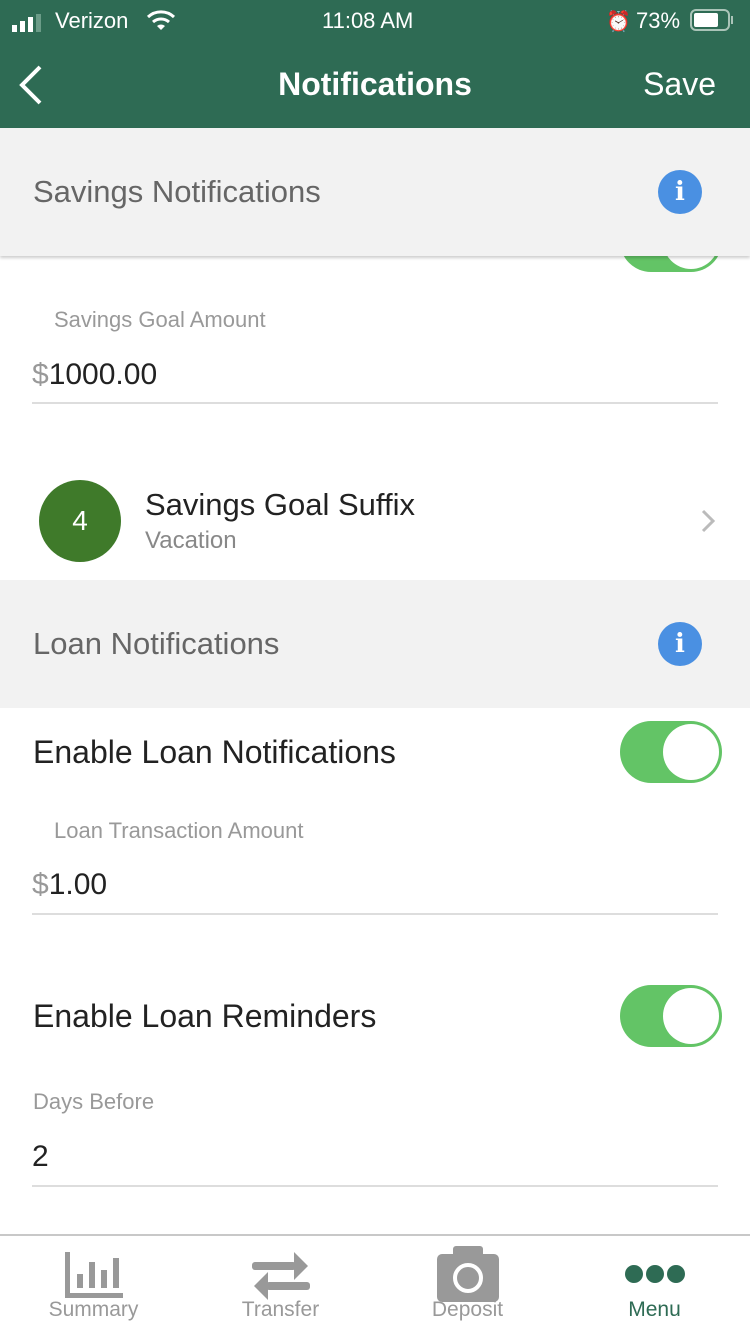  I want to click on save-button: Save, so click(679, 84).